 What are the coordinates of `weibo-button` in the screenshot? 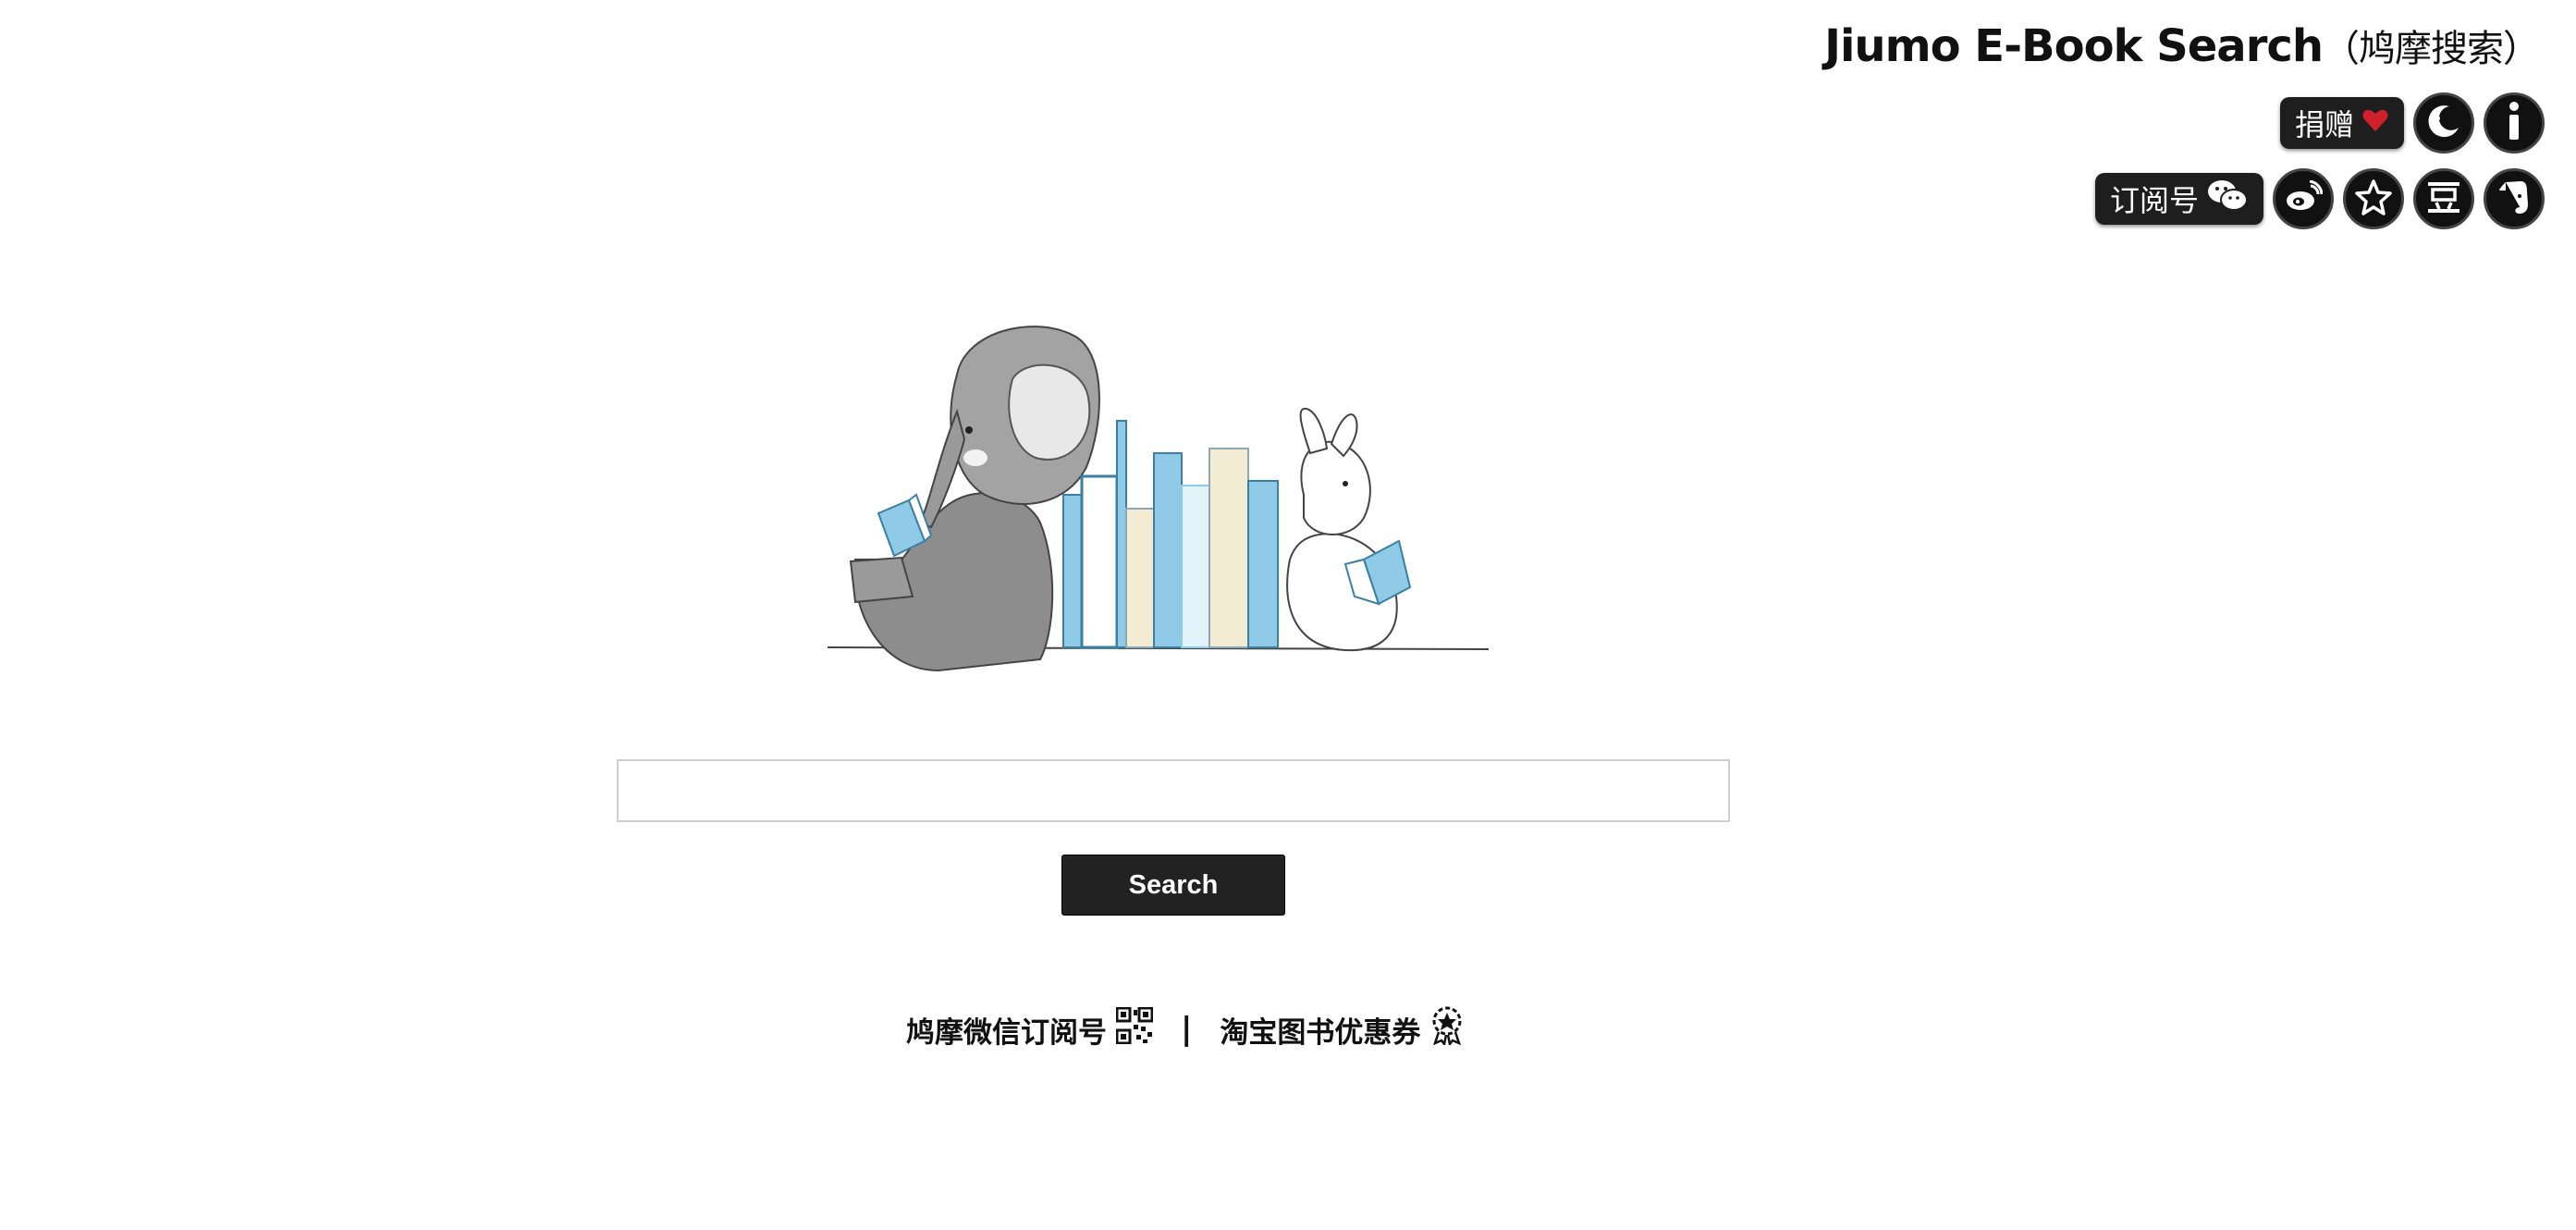 It's located at (2303, 198).